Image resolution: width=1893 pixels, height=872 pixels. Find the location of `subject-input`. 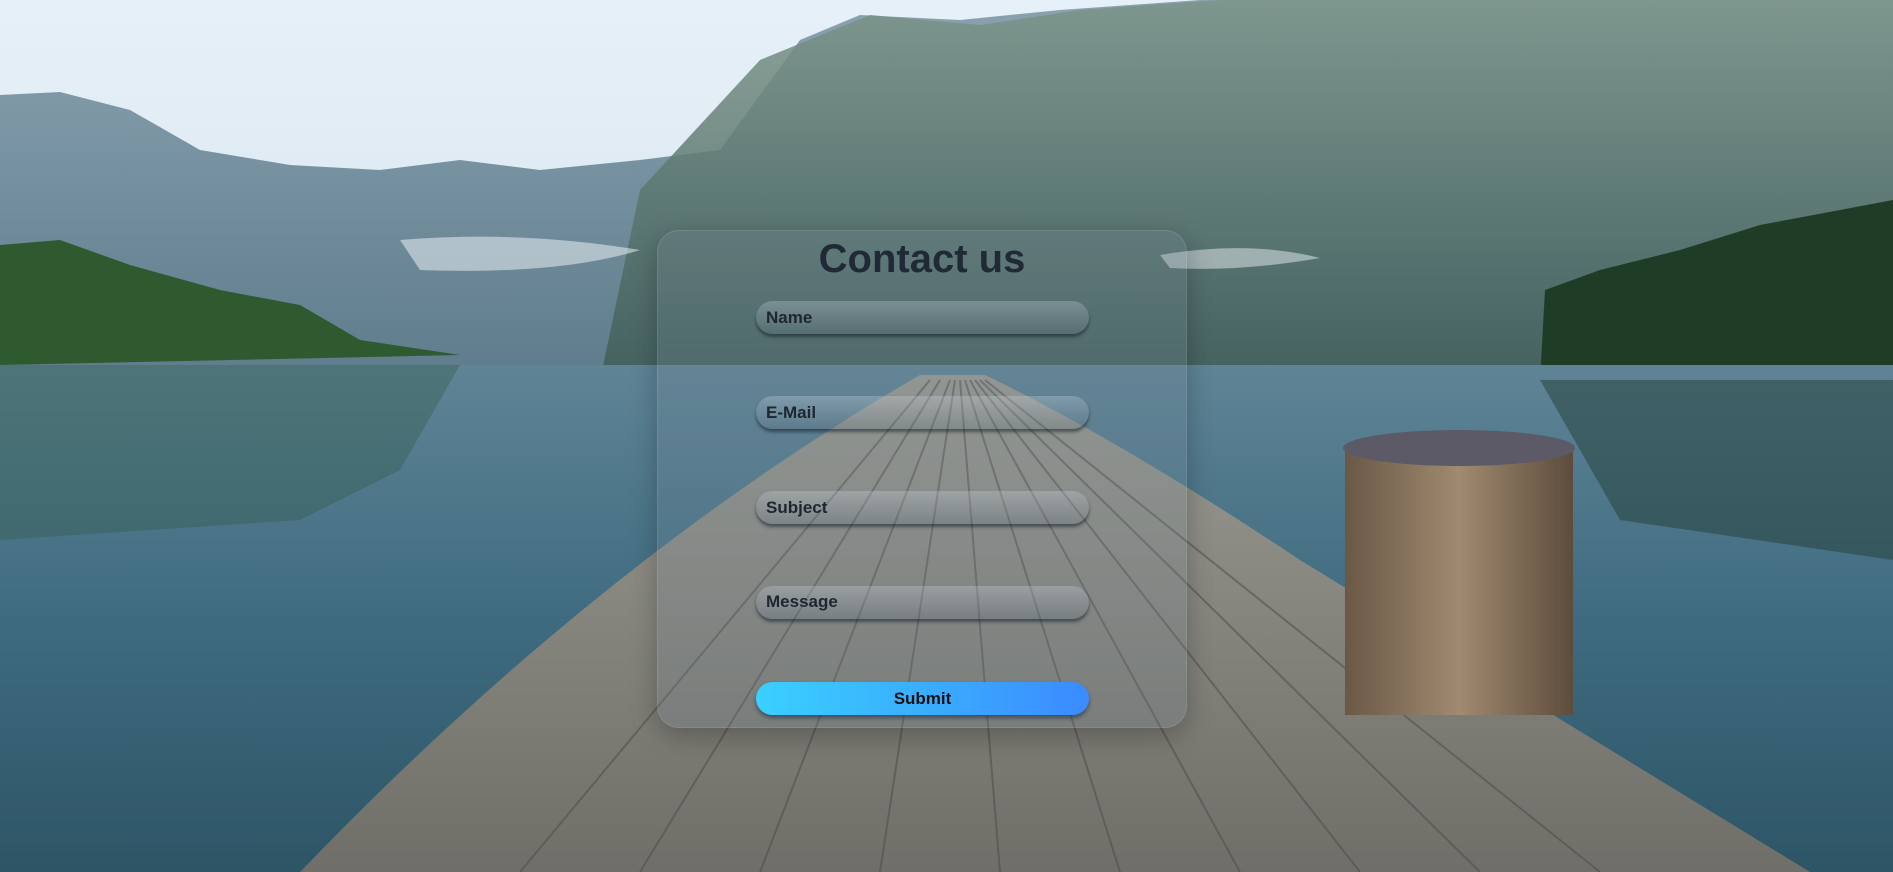

subject-input is located at coordinates (922, 507).